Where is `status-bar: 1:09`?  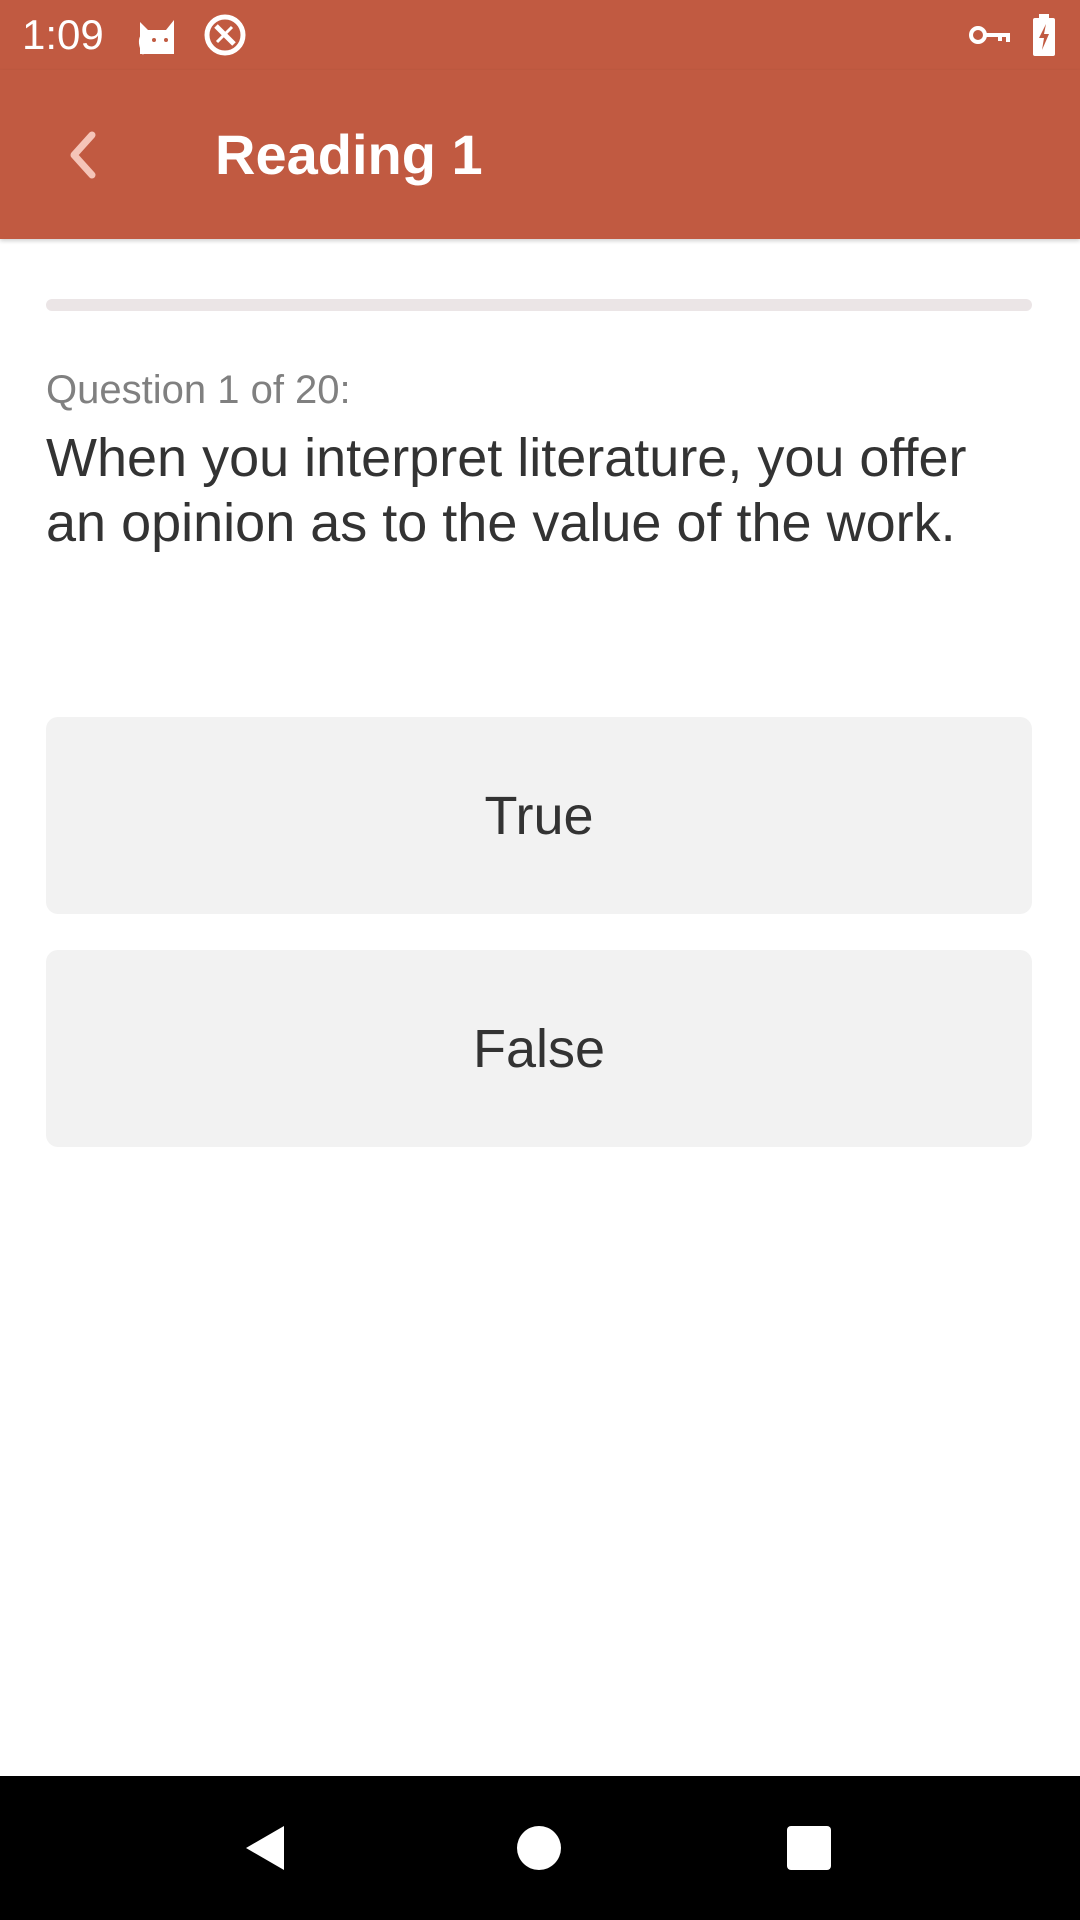 status-bar: 1:09 is located at coordinates (540, 35).